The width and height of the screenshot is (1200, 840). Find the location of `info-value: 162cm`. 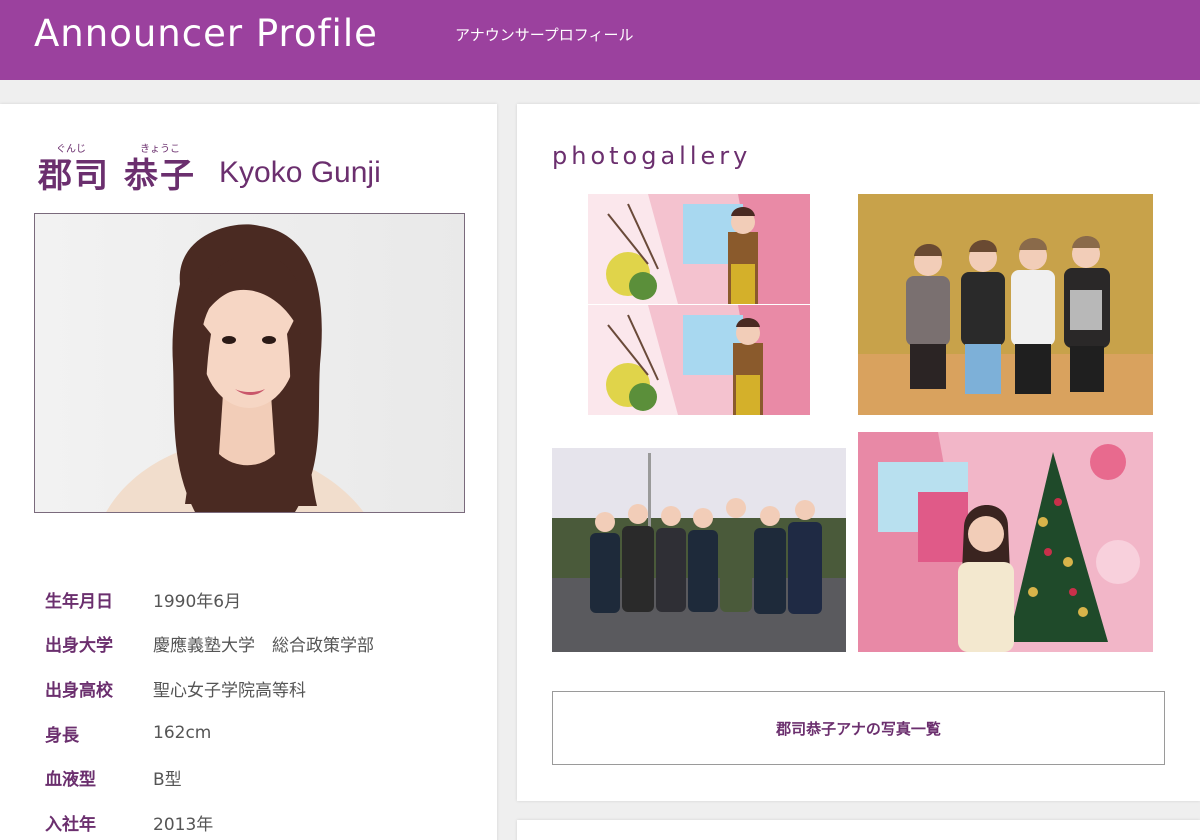

info-value: 162cm is located at coordinates (182, 733).